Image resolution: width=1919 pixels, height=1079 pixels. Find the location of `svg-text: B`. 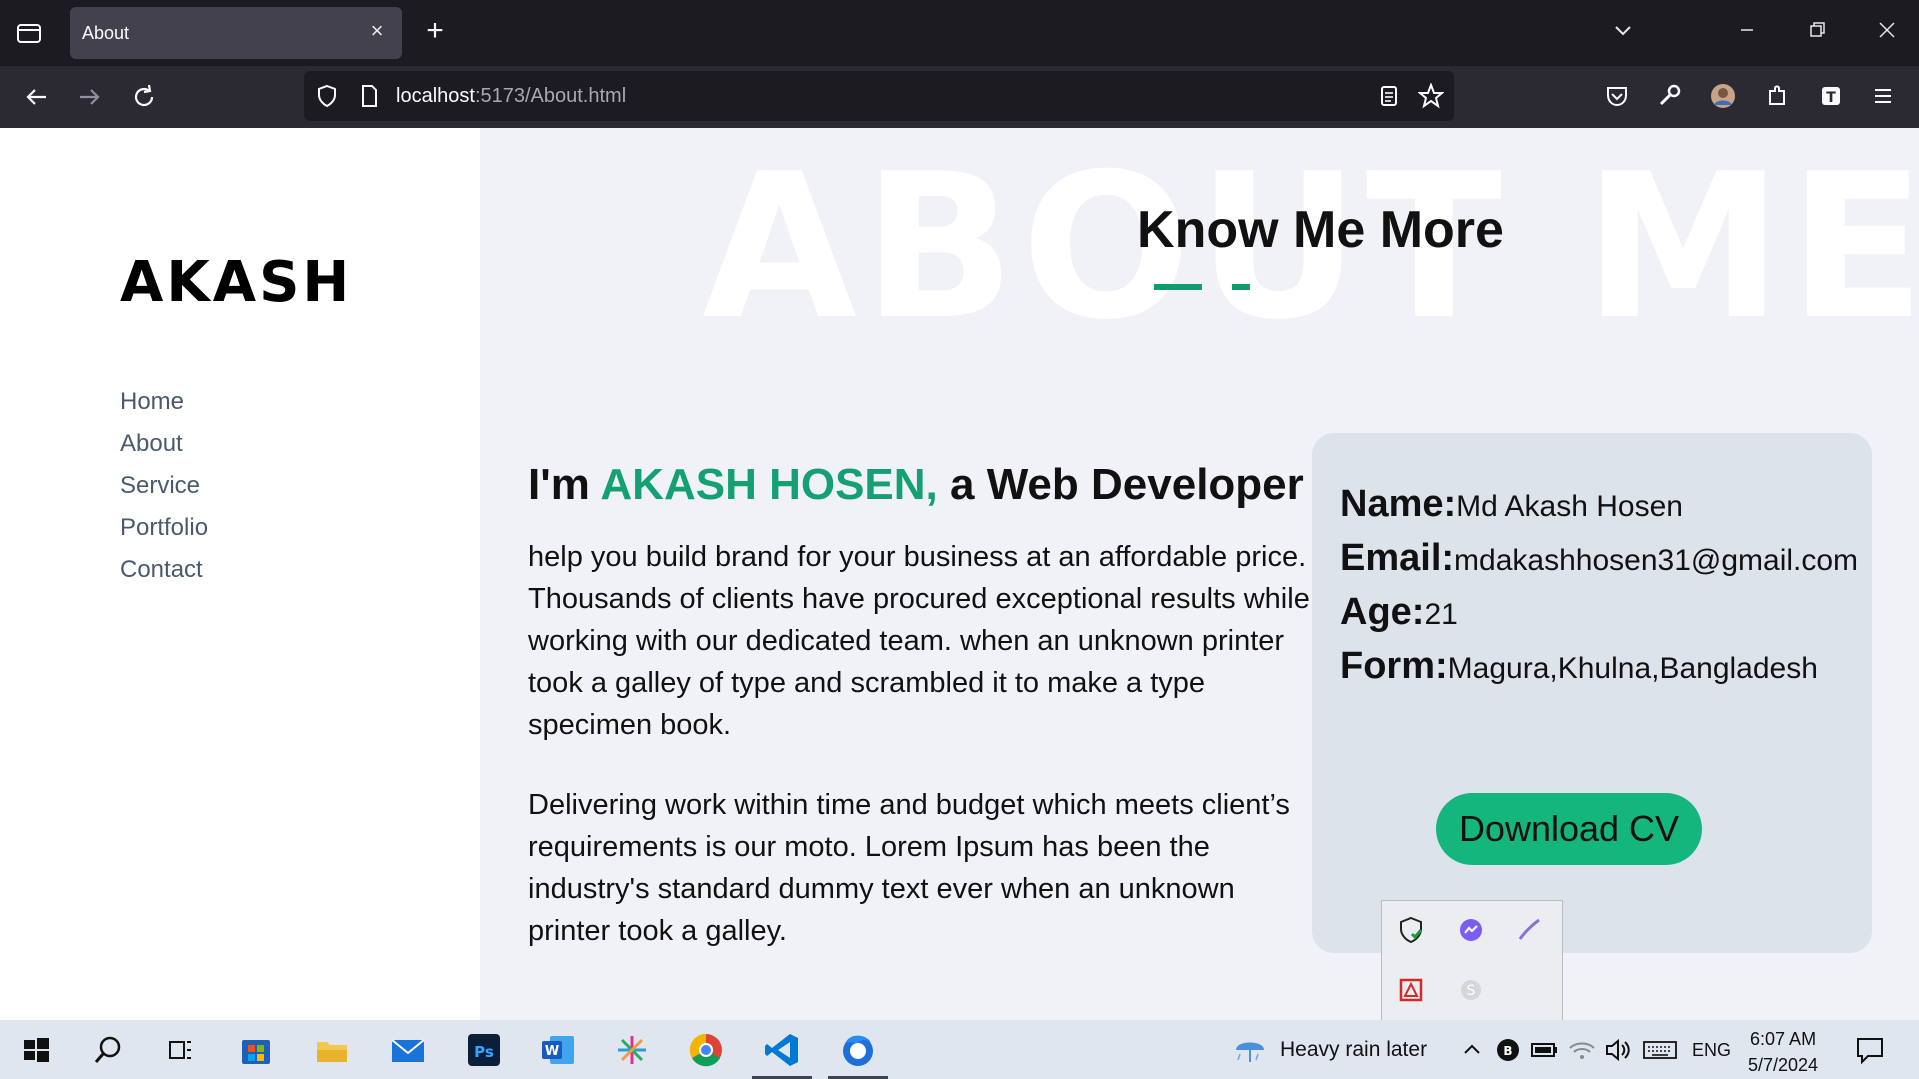

svg-text: B is located at coordinates (1507, 1051).